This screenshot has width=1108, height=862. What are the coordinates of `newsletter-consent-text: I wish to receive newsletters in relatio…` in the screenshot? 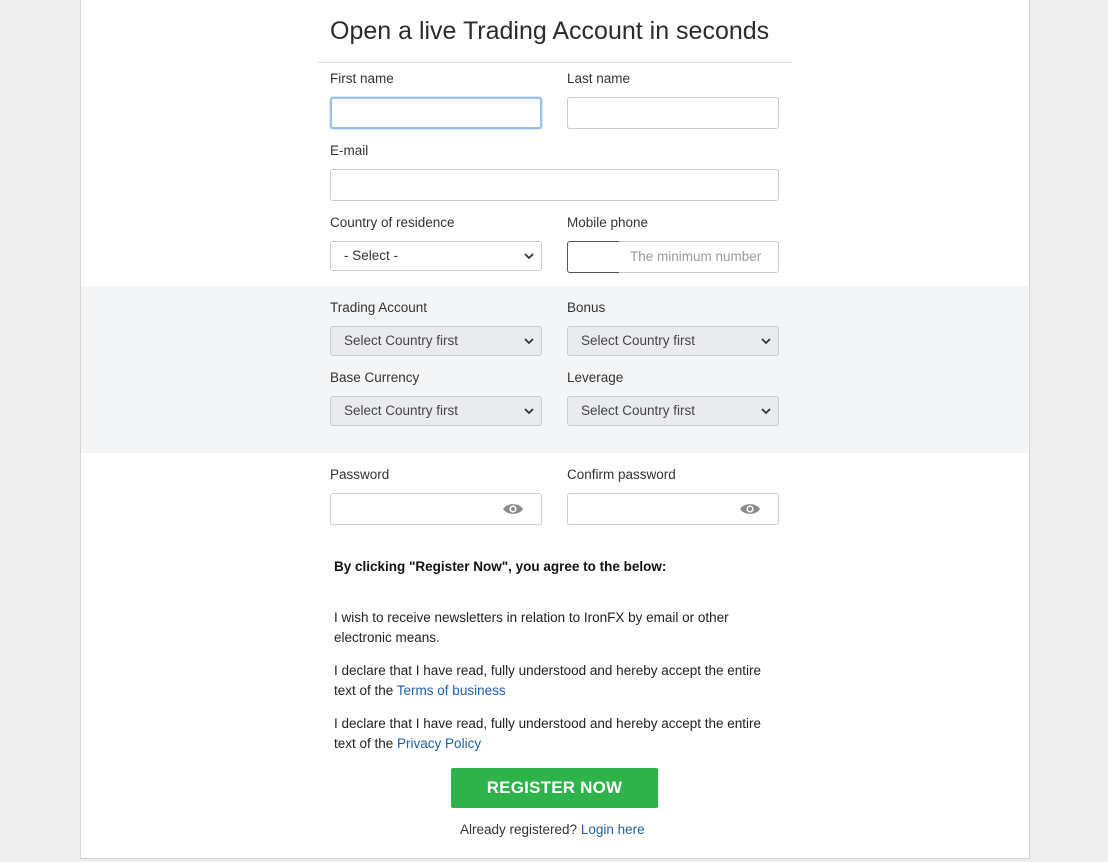 It's located at (531, 627).